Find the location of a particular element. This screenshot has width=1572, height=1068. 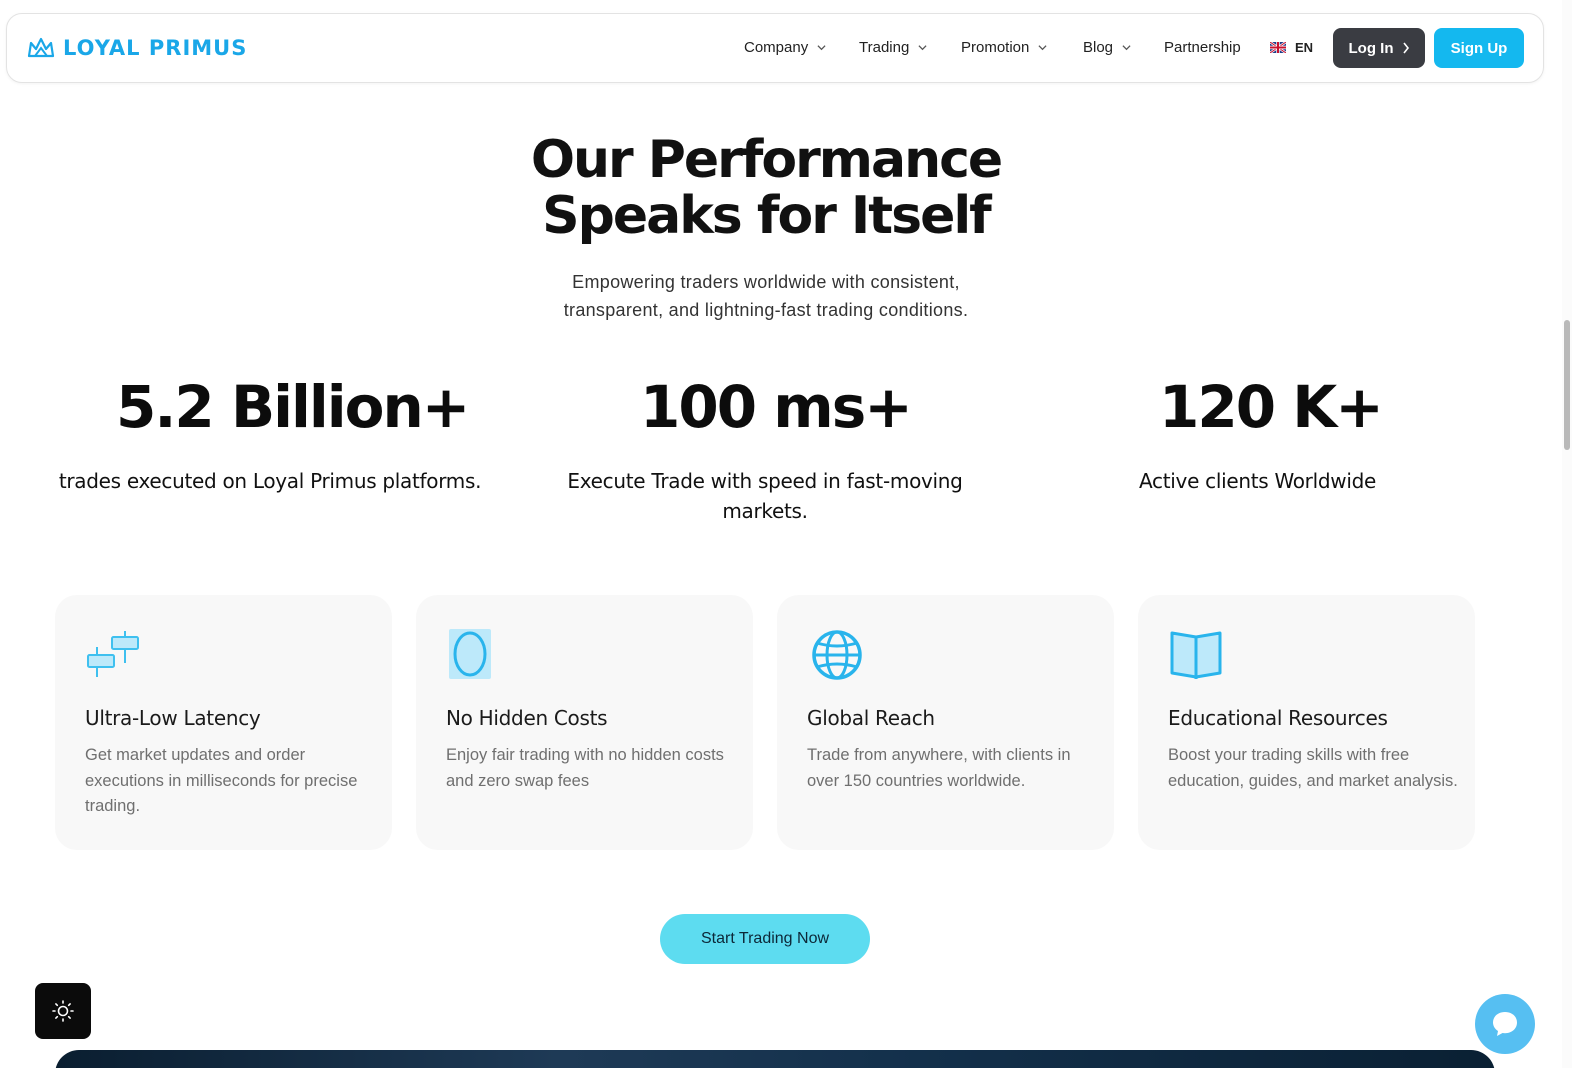

feature-title: No Hidden Costs is located at coordinates (527, 718).